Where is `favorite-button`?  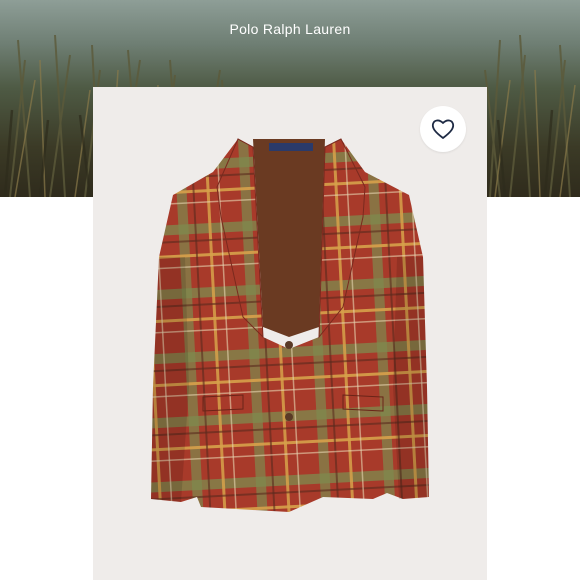
favorite-button is located at coordinates (443, 129).